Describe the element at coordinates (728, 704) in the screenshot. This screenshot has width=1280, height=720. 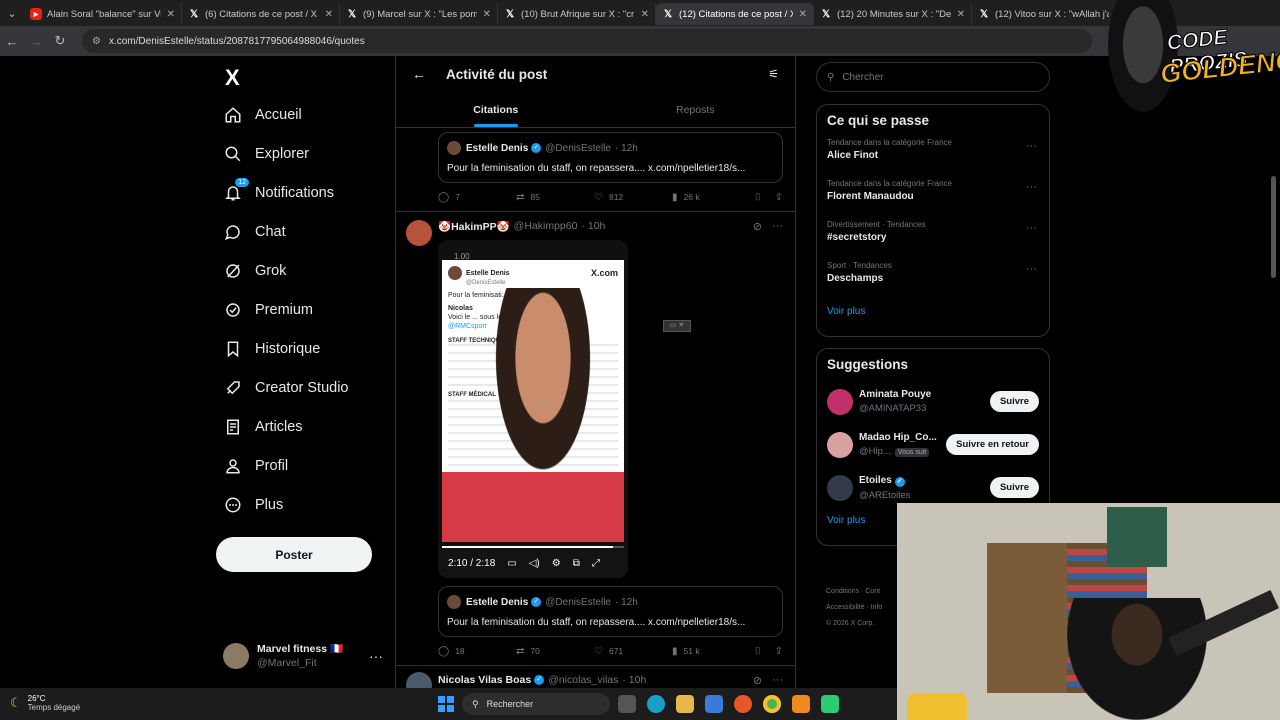
I see `taskbar-apps` at that location.